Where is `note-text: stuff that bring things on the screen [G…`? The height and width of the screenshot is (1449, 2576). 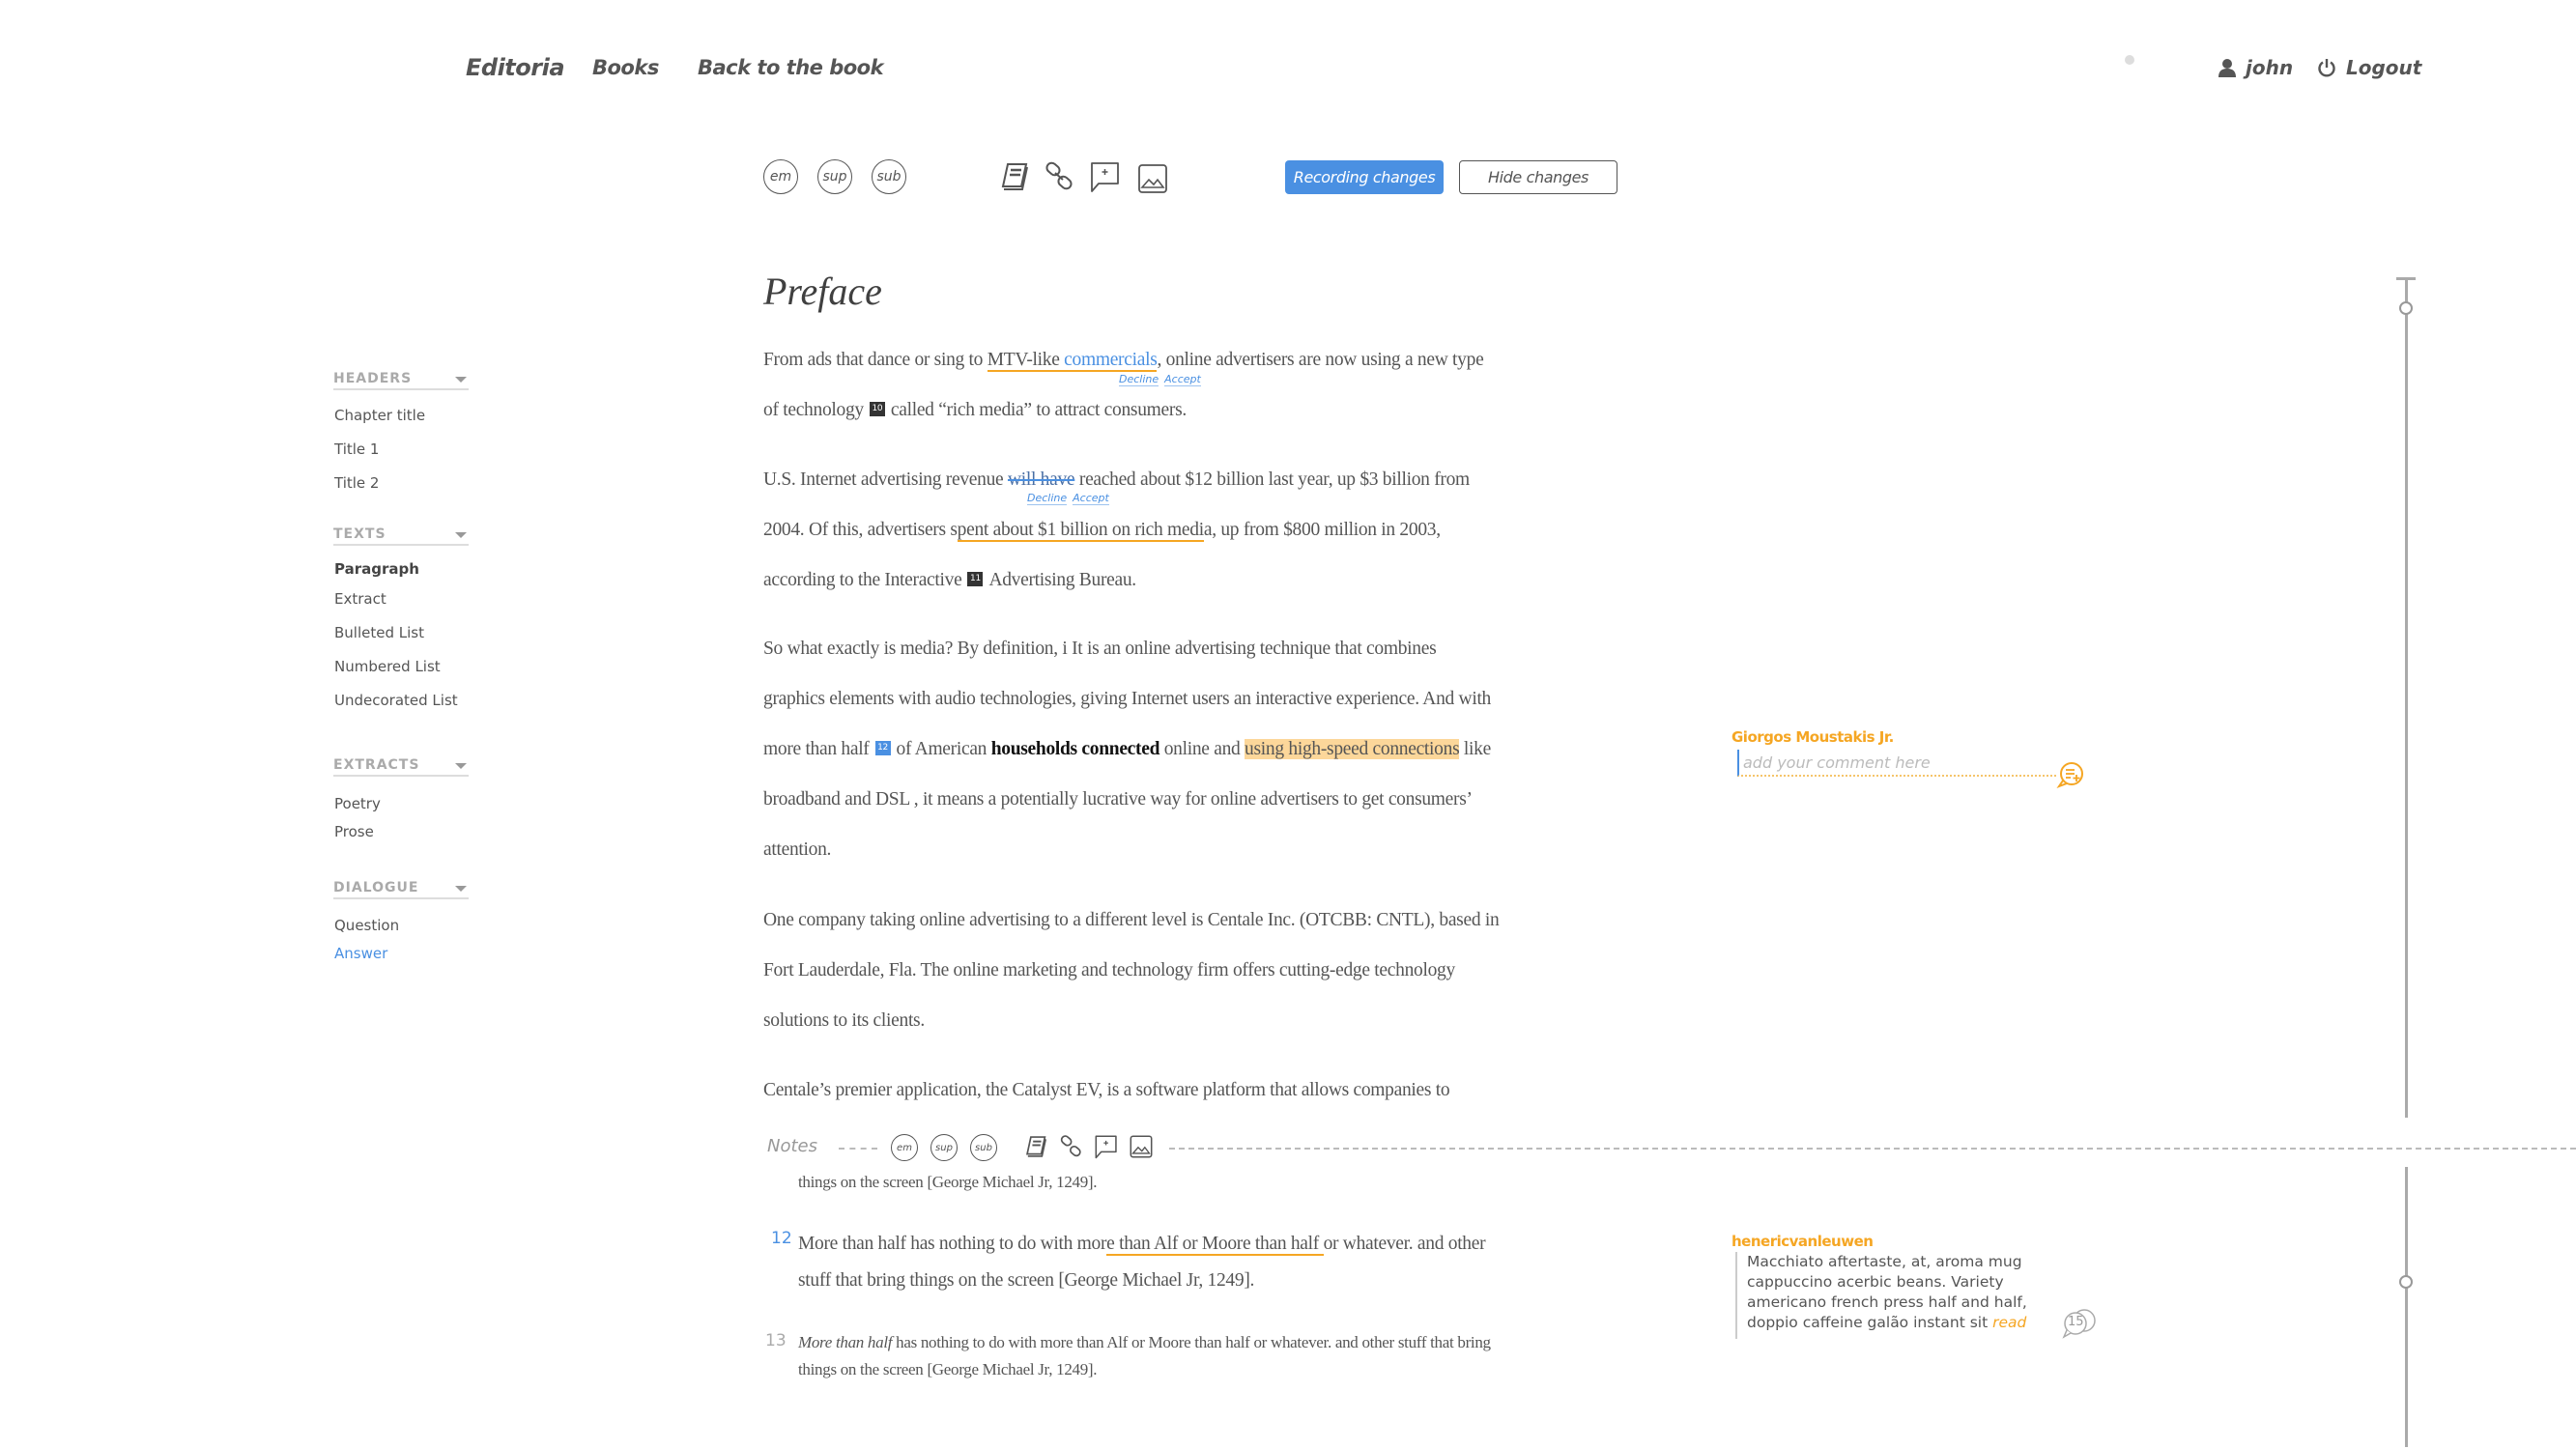 note-text: stuff that bring things on the screen [G… is located at coordinates (1026, 1281).